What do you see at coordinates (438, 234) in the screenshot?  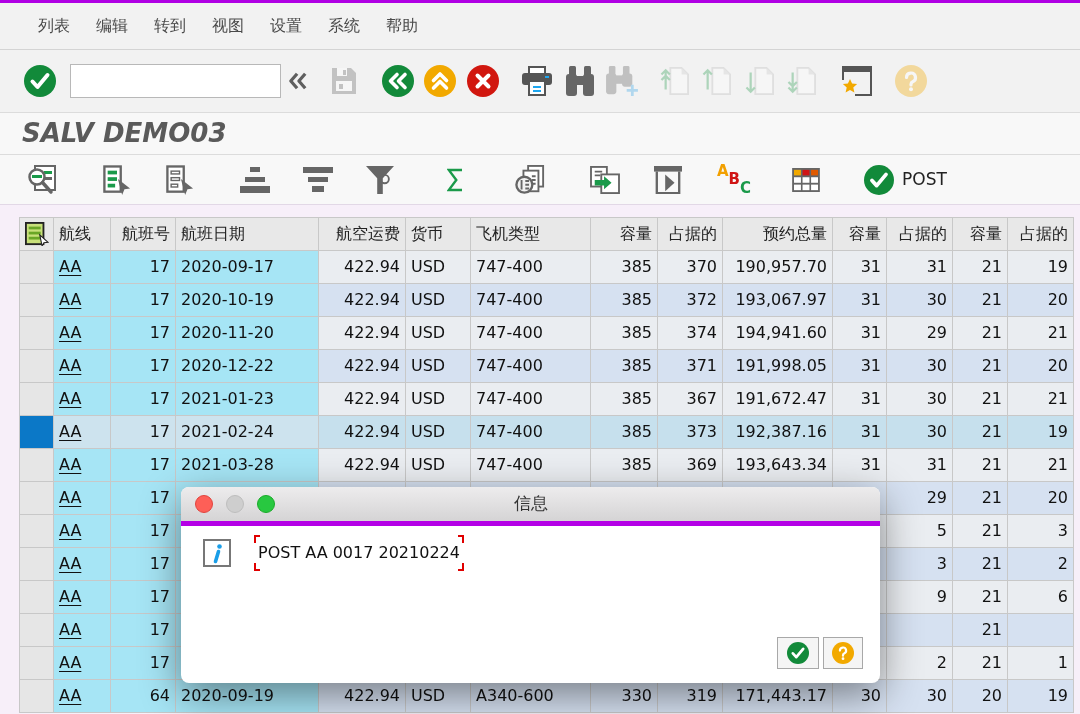 I see `column-header: 货币` at bounding box center [438, 234].